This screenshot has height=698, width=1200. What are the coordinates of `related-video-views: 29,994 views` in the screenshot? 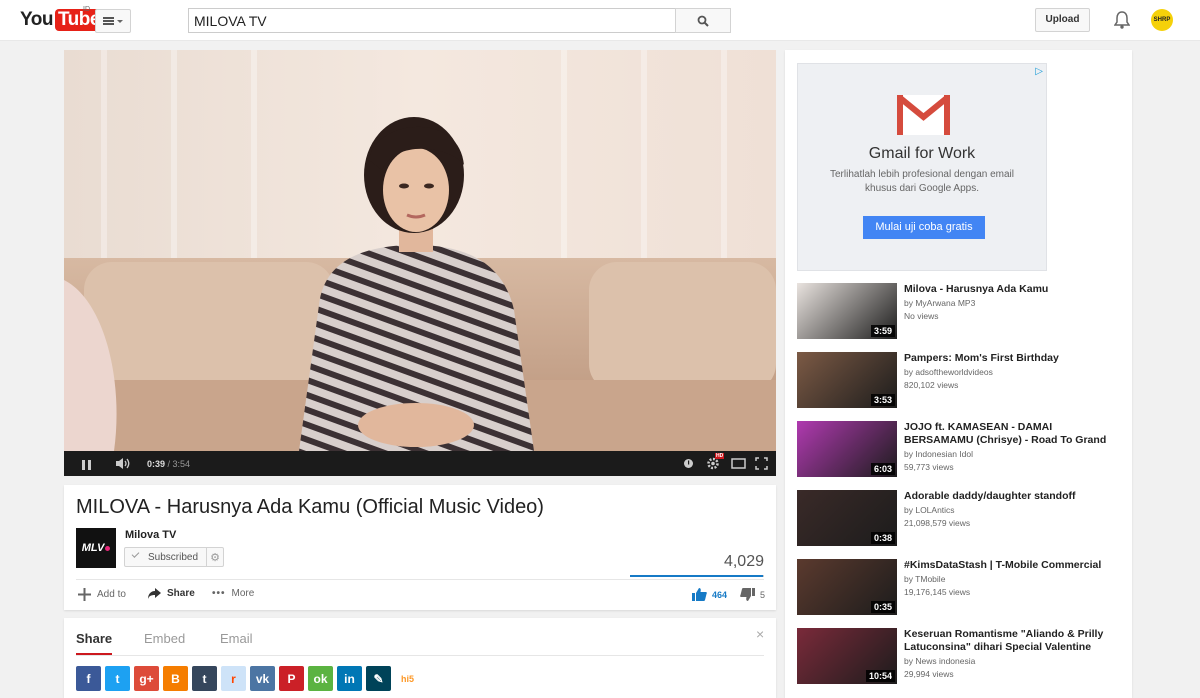 It's located at (929, 674).